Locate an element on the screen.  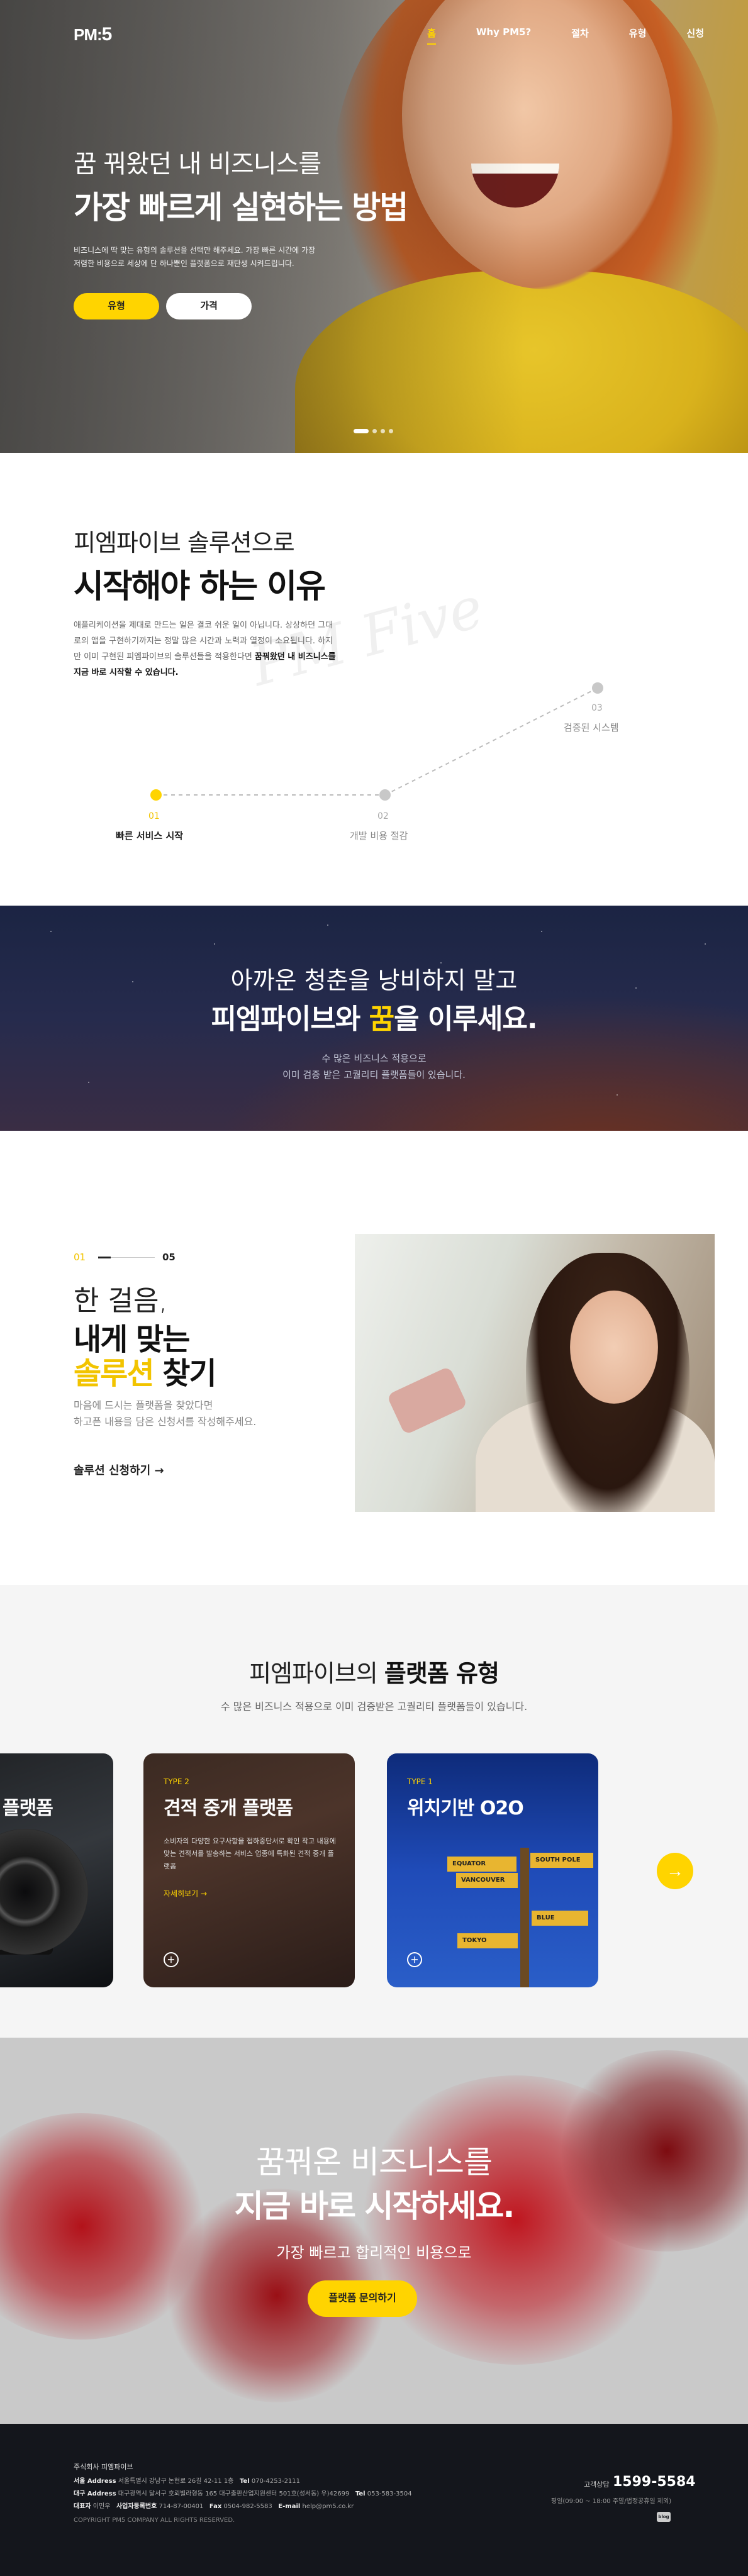
step-title-3: 솔루션 찾기 is located at coordinates (145, 1370).